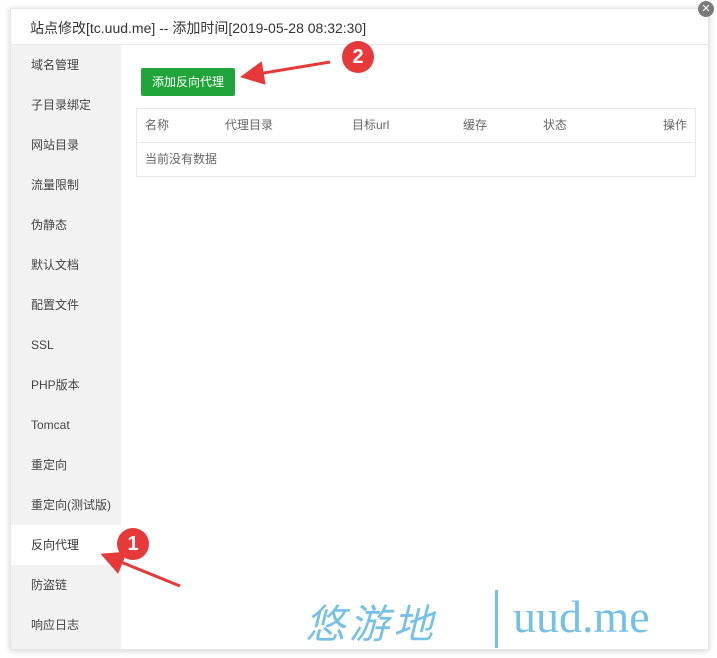 The image size is (717, 658). What do you see at coordinates (55, 625) in the screenshot?
I see `sidebar-item-label: 响应日志` at bounding box center [55, 625].